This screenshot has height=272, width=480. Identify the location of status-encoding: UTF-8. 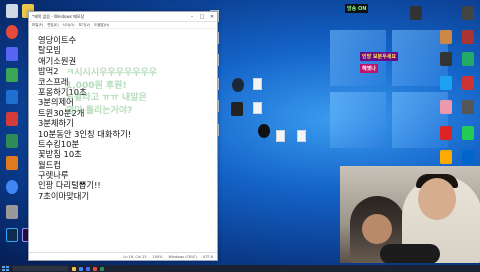
(207, 256).